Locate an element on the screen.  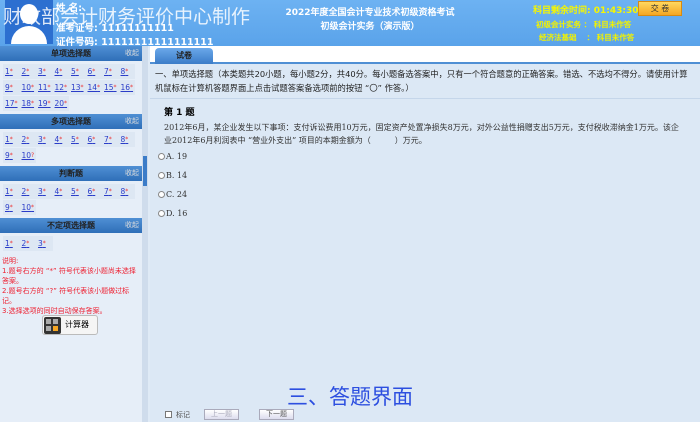
subject-status: 经济法基础 ： 科目未作答 is located at coordinates (587, 37).